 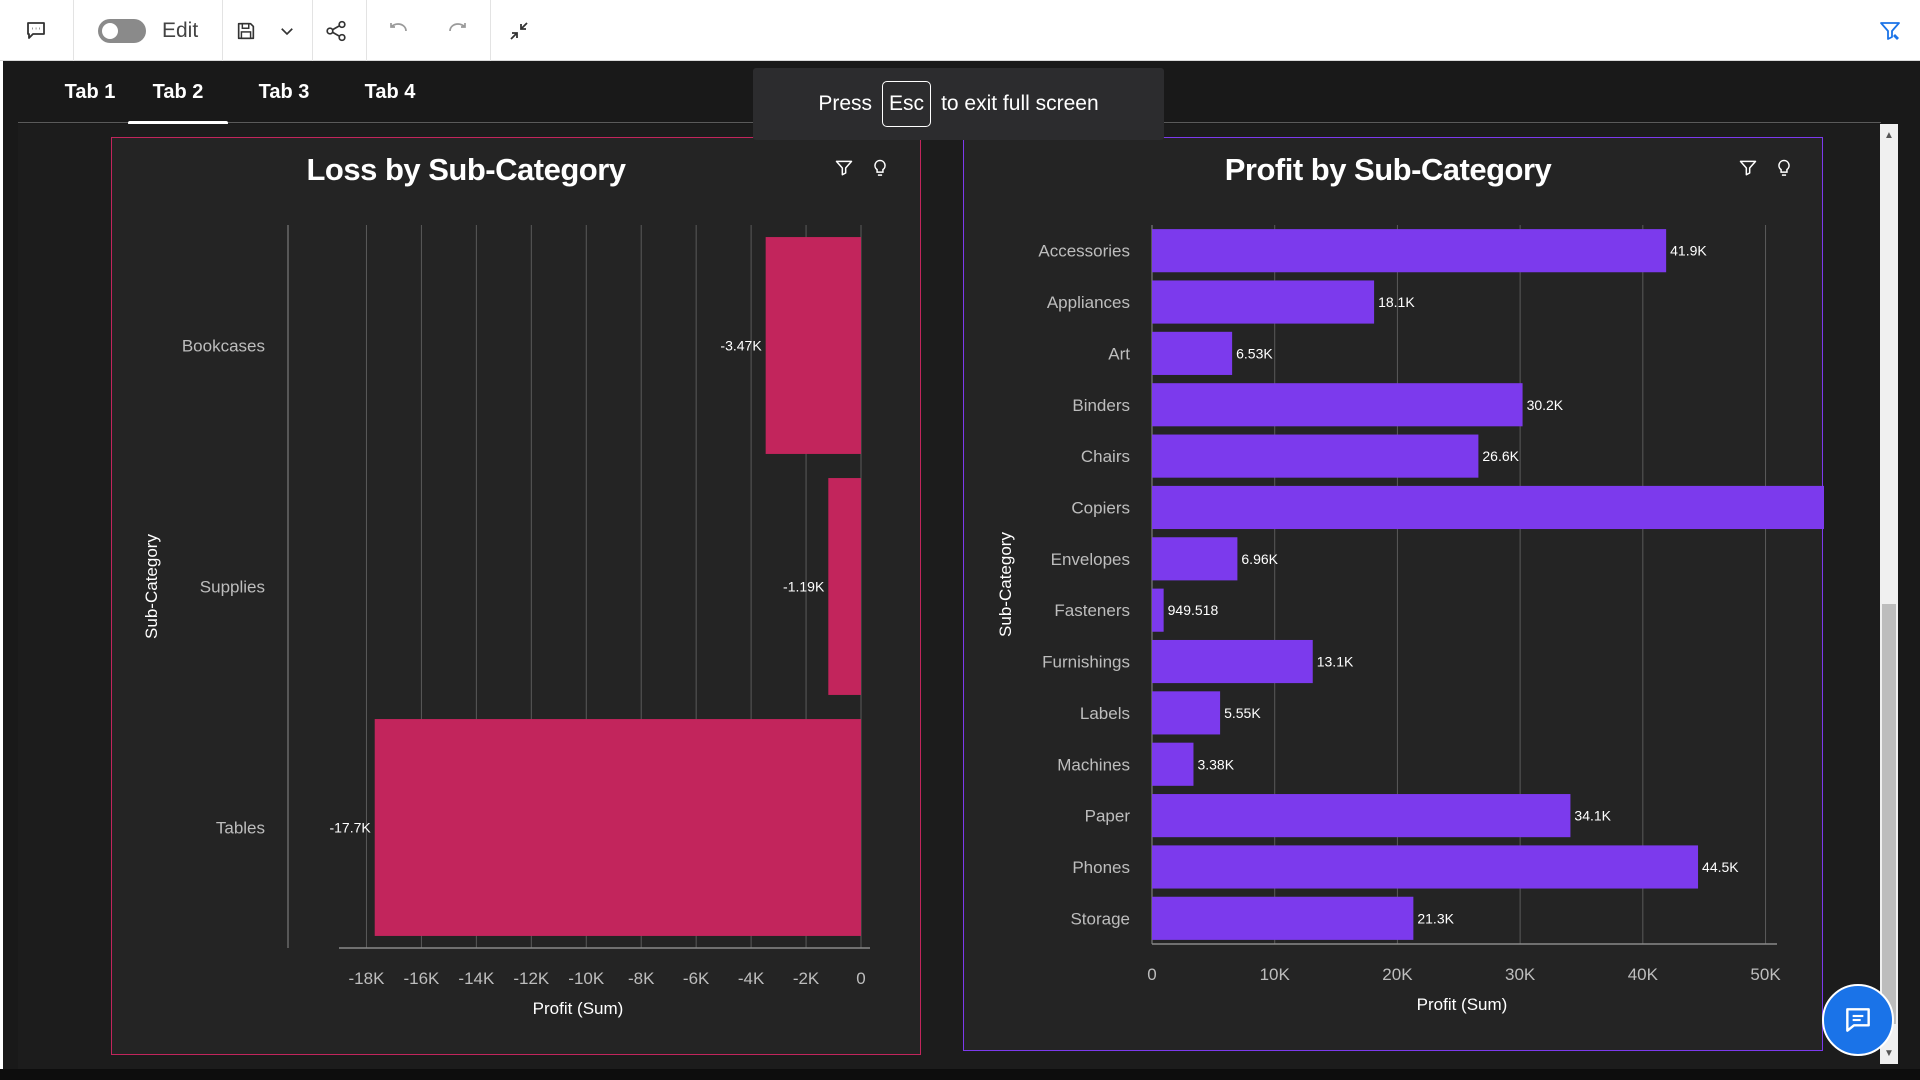 What do you see at coordinates (1889, 1053) in the screenshot?
I see `scroll-down-icon: ▼` at bounding box center [1889, 1053].